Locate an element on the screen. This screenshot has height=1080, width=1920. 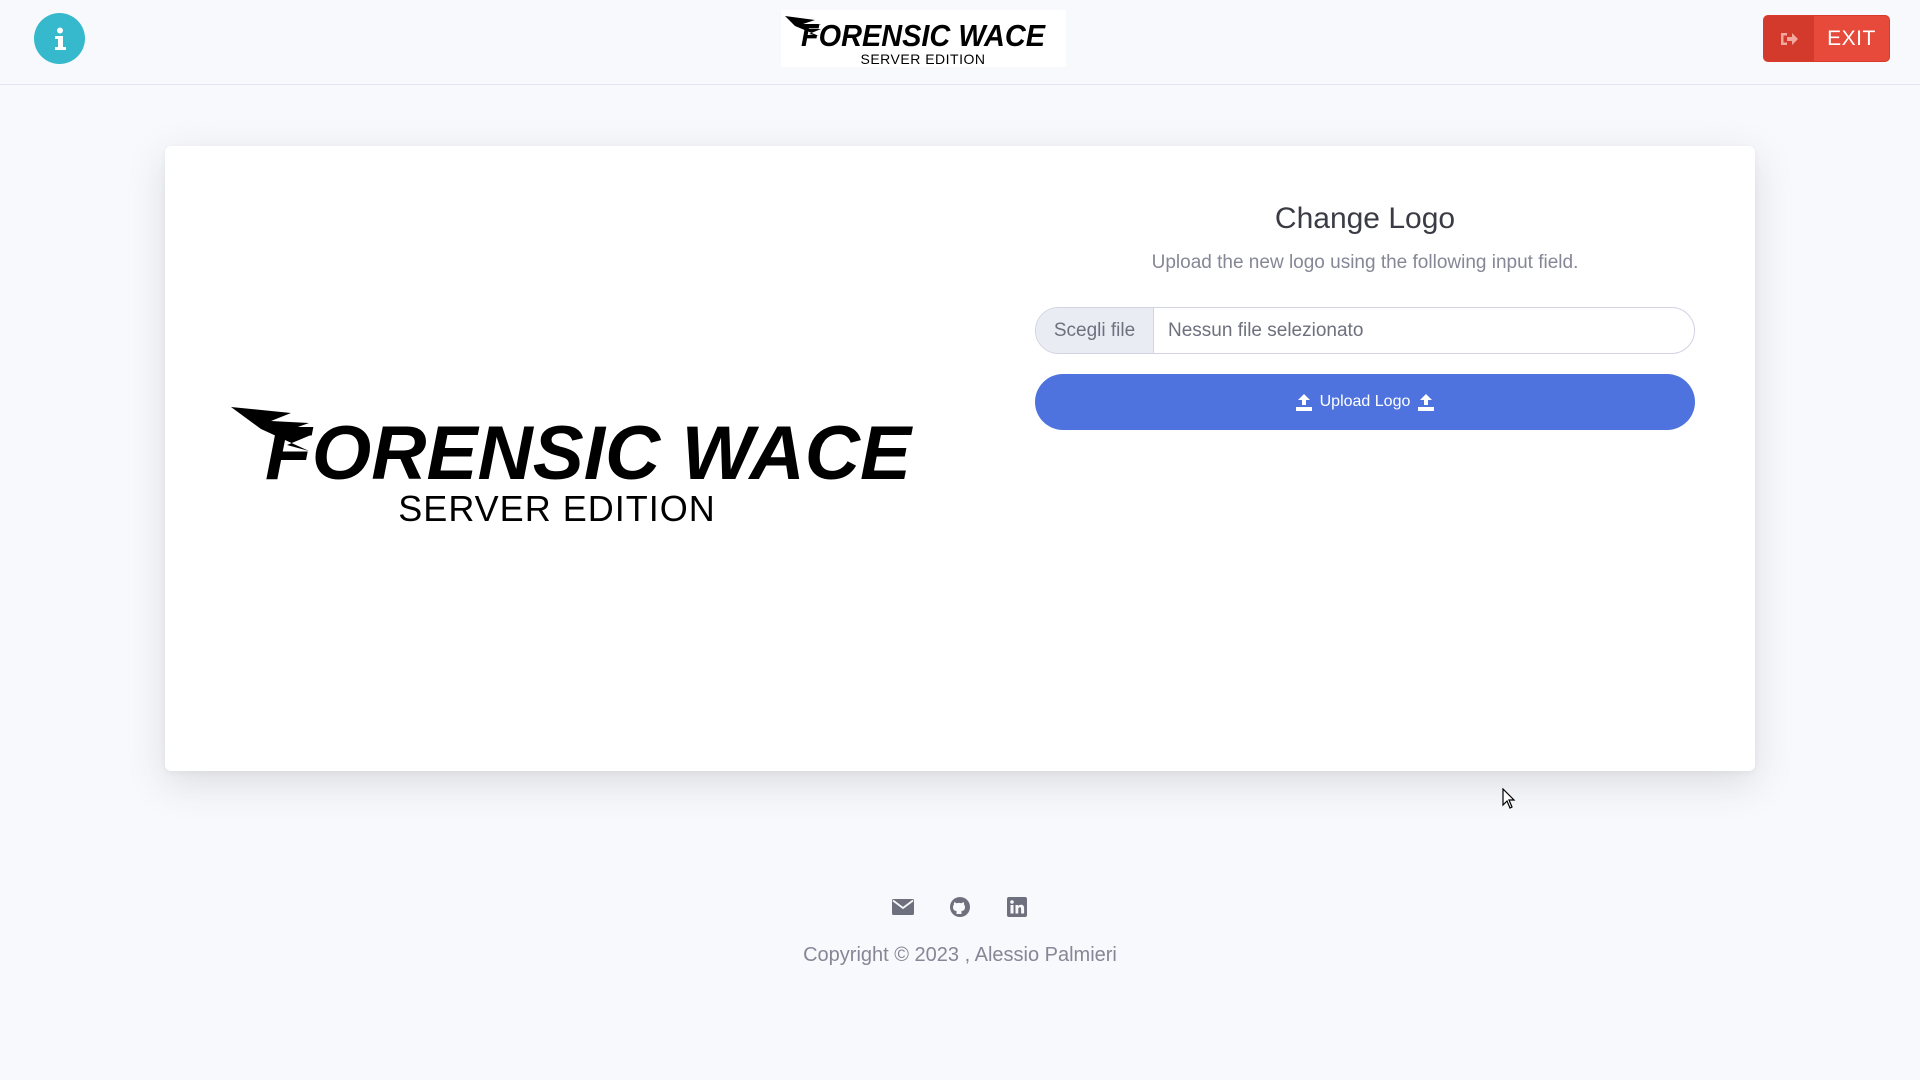
current-logo: FORENSIC WACE SERVER EDITION is located at coordinates (581, 466).